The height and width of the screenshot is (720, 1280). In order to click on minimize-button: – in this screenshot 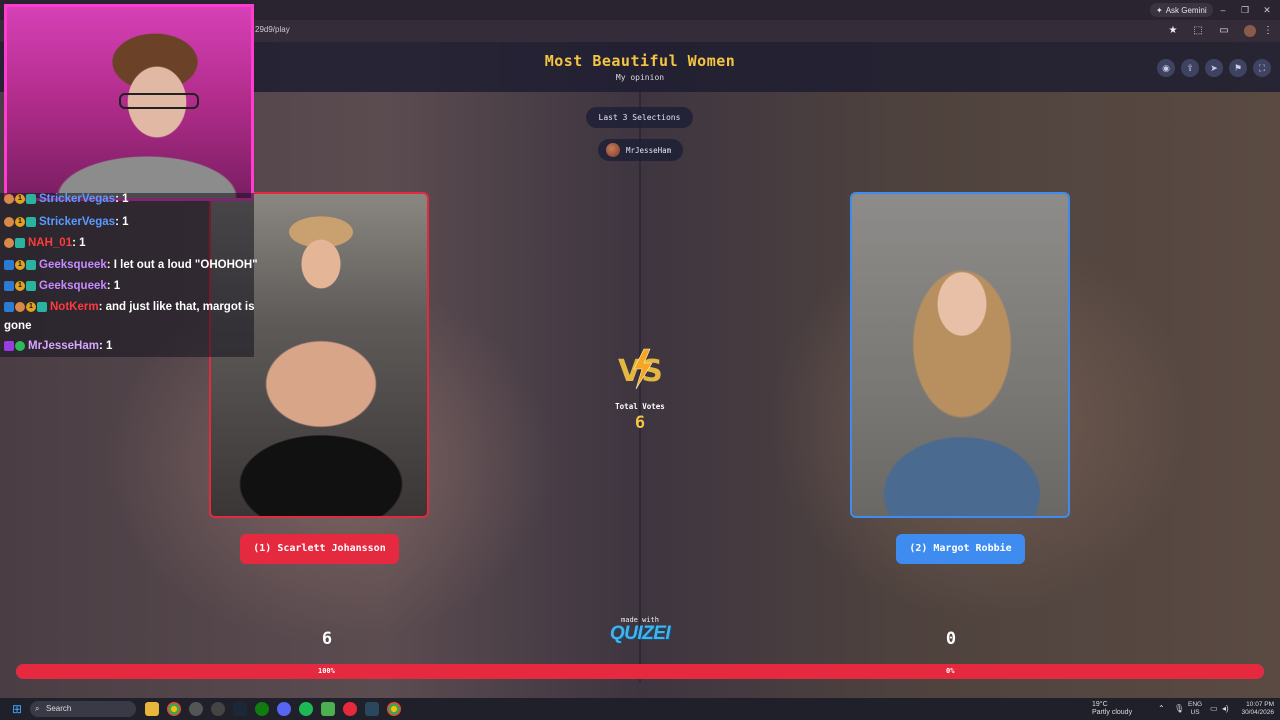, I will do `click(1223, 10)`.